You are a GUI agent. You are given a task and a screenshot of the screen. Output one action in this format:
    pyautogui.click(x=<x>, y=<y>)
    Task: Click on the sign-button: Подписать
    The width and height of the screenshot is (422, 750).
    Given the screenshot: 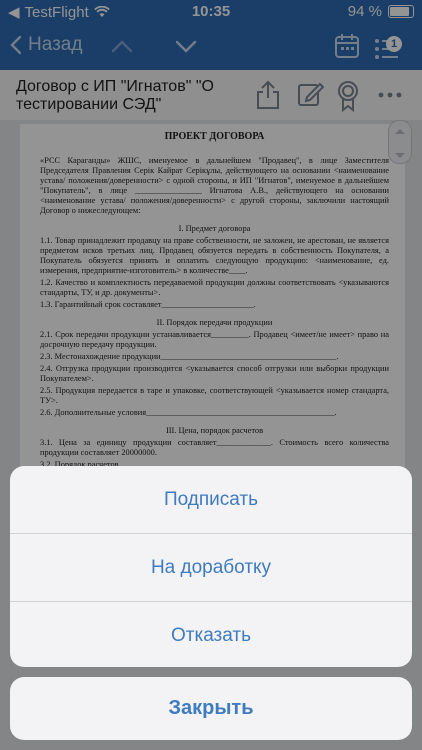 What is the action you would take?
    pyautogui.click(x=211, y=500)
    